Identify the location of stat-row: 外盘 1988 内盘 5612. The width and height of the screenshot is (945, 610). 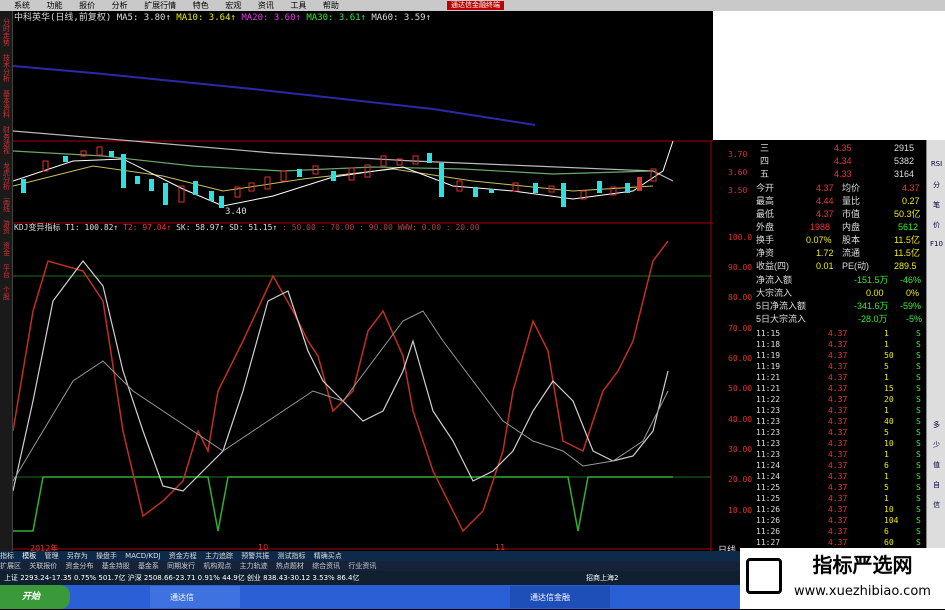
(837, 227).